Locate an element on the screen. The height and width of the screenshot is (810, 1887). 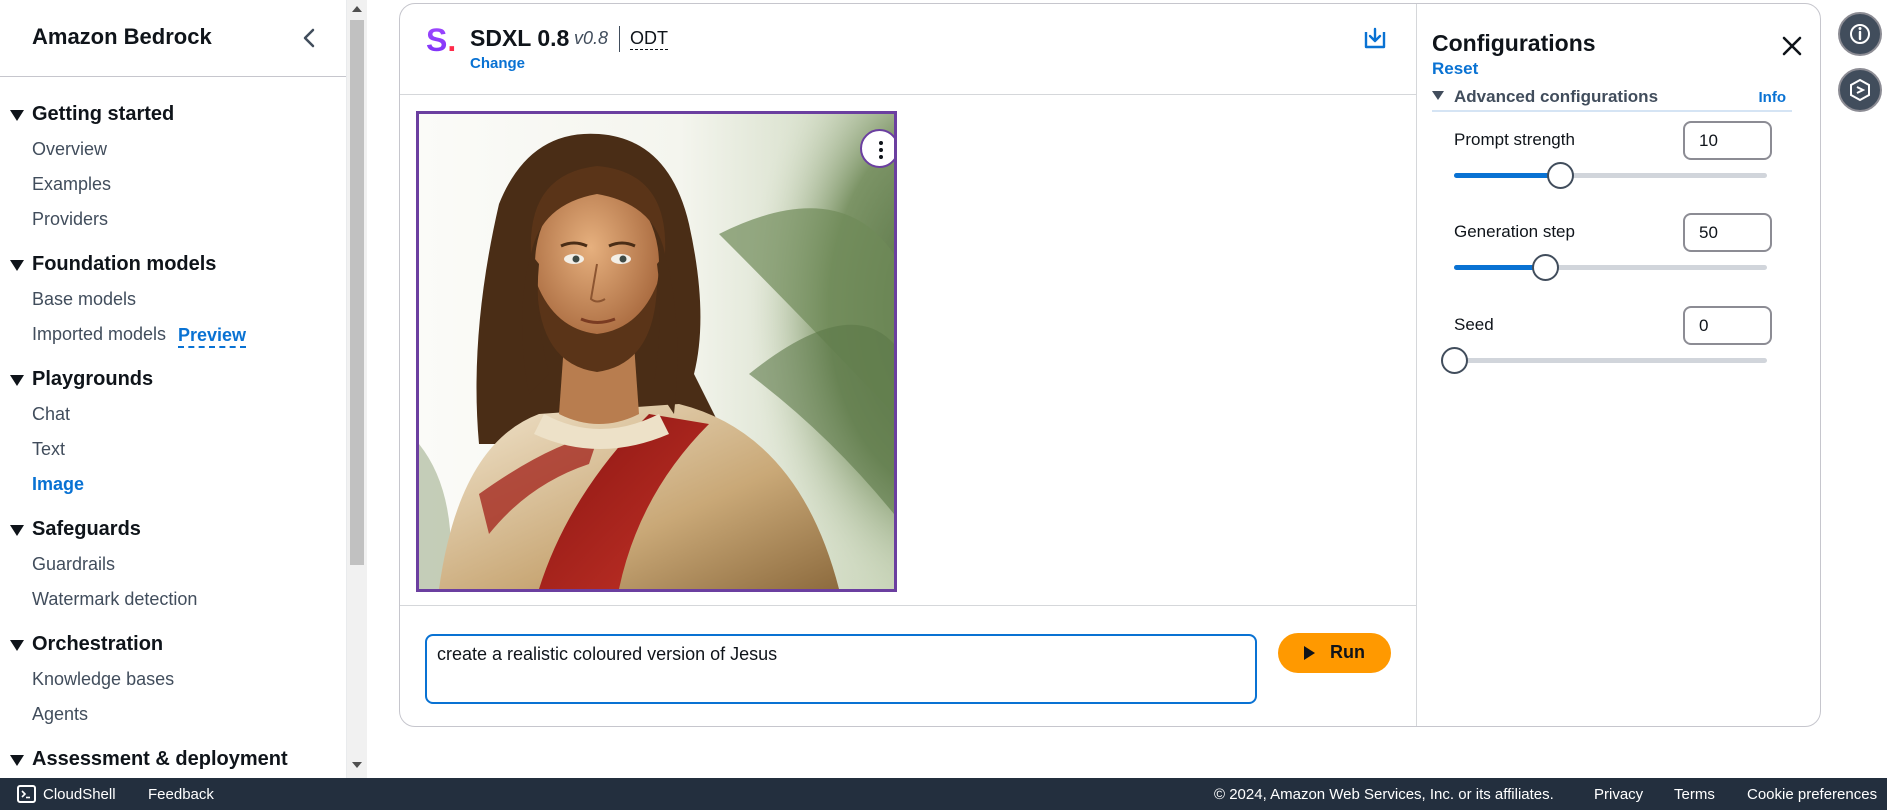
privacy-link: Privacy is located at coordinates (1618, 794).